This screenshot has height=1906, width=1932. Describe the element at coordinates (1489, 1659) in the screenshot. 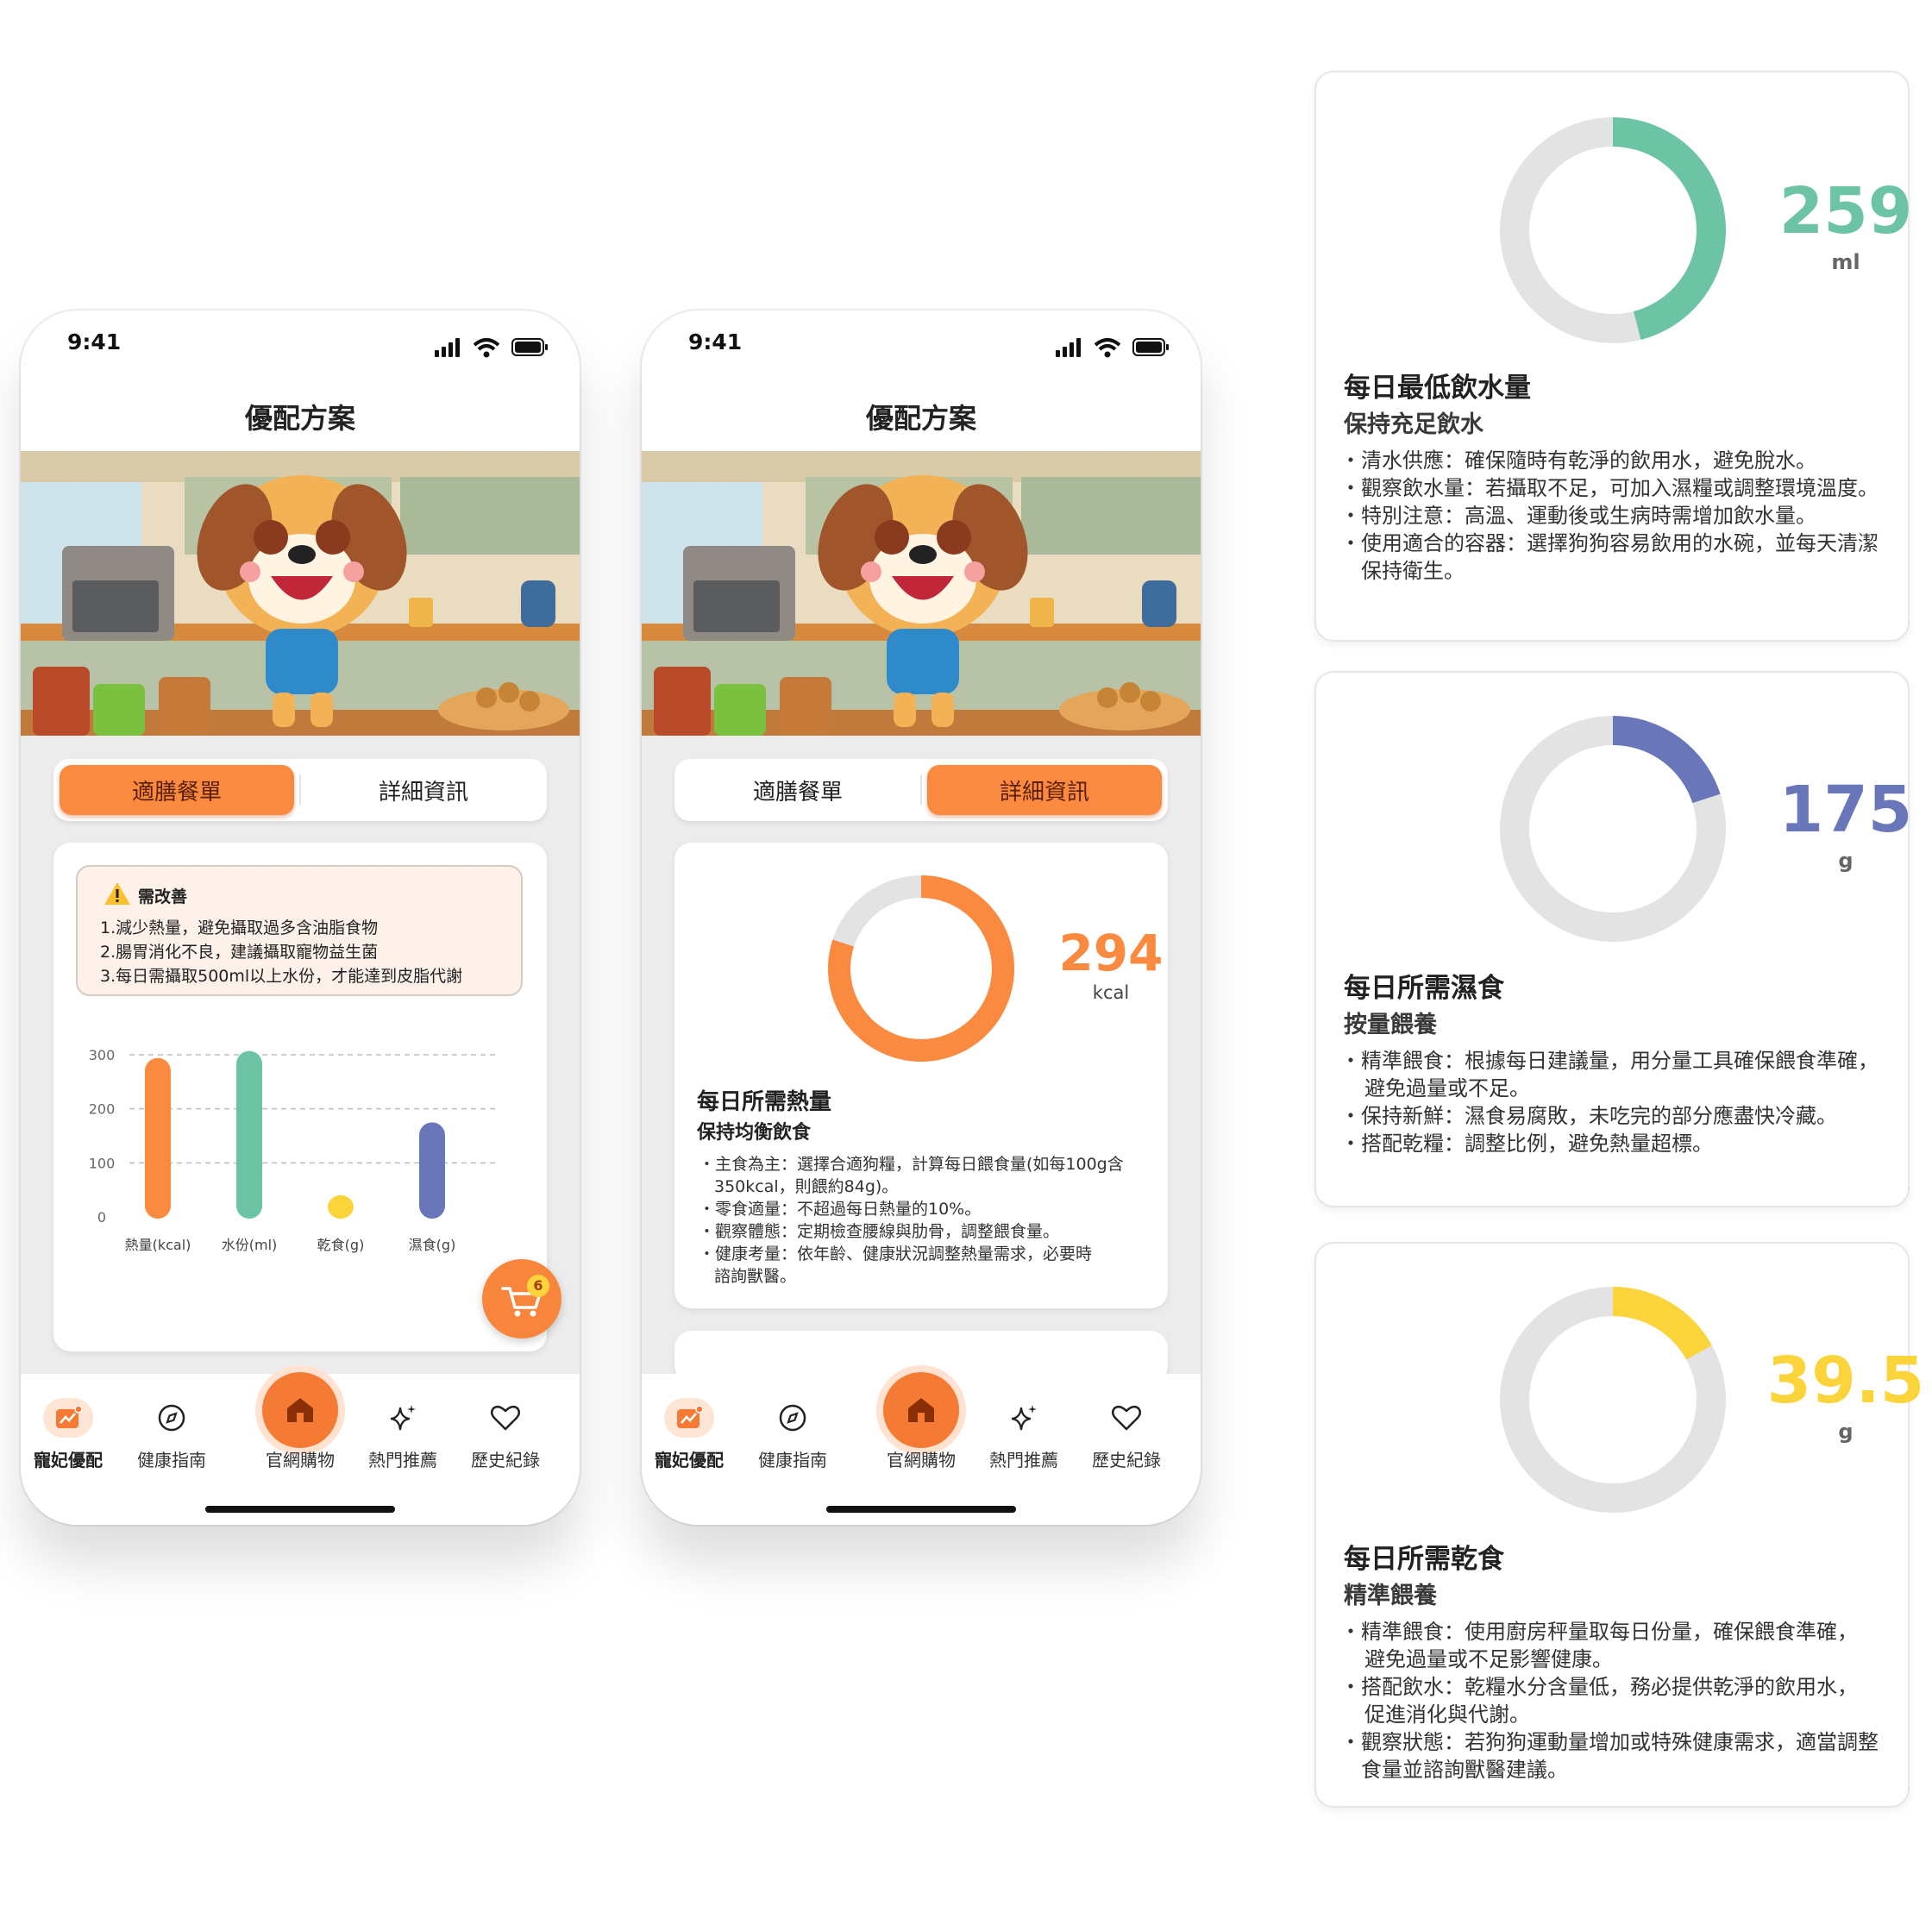

I see `dryfood-tip-1b: 避免過量或不足影響健康。` at that location.